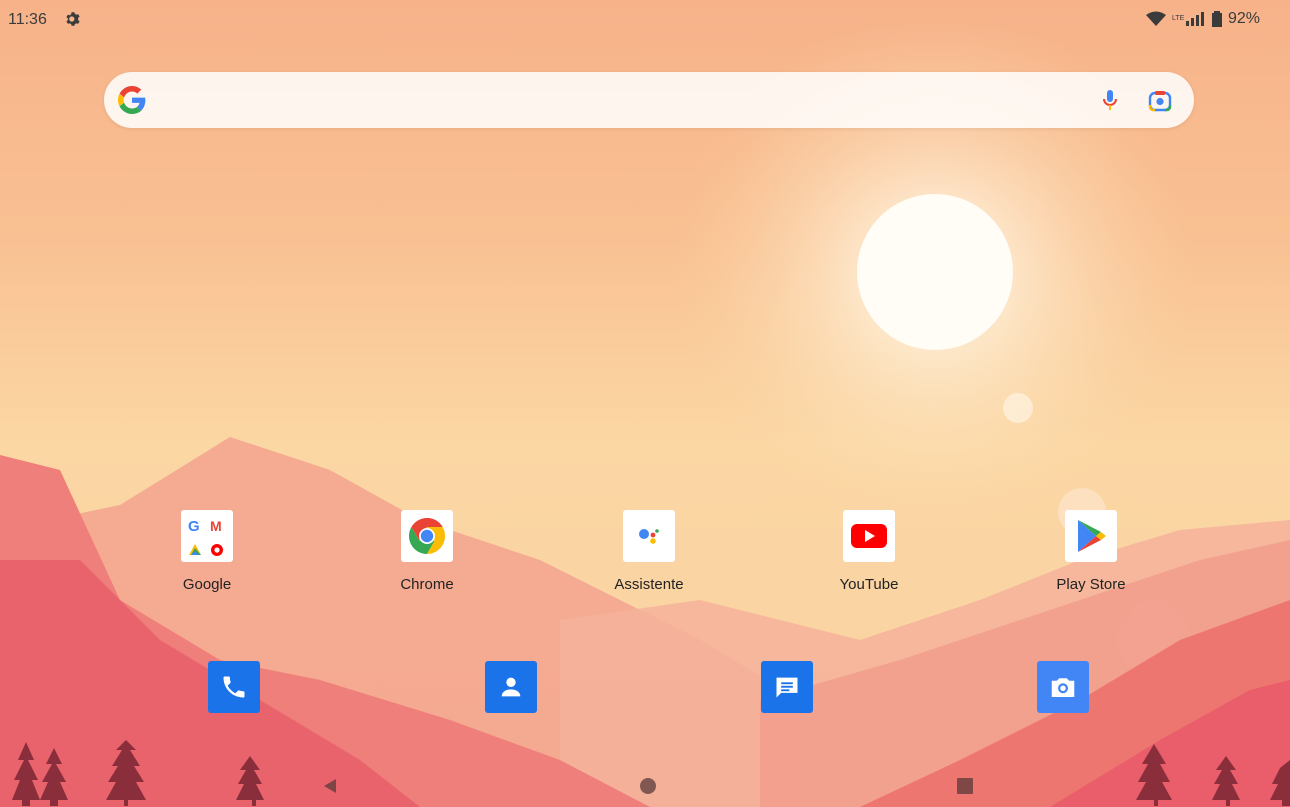 The image size is (1290, 807). Describe the element at coordinates (649, 584) in the screenshot. I see `app-label-assistente: Assistente` at that location.